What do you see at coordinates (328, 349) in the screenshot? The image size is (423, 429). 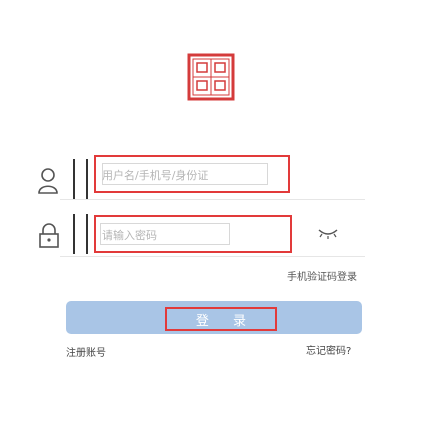 I see `forgot-password-link: 忘记密码?` at bounding box center [328, 349].